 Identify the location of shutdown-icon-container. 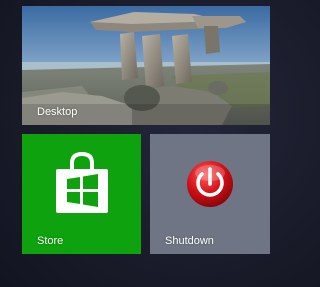
(210, 184).